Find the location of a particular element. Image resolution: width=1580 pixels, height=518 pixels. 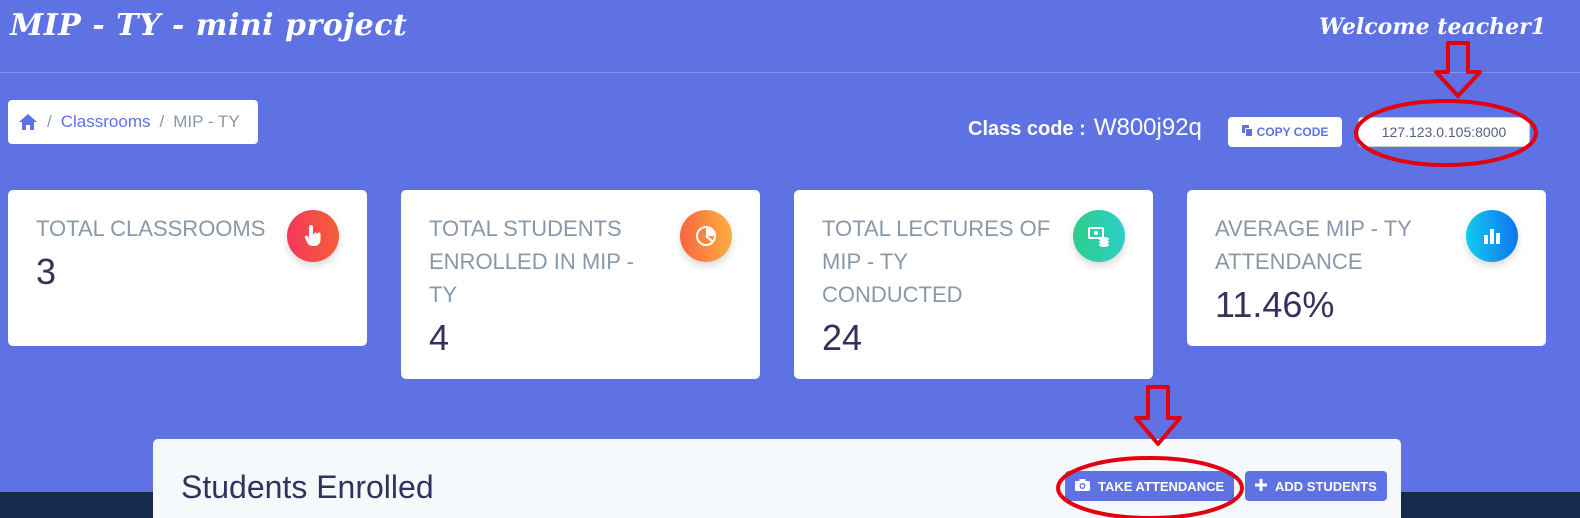

stat-value: 24 is located at coordinates (842, 337).